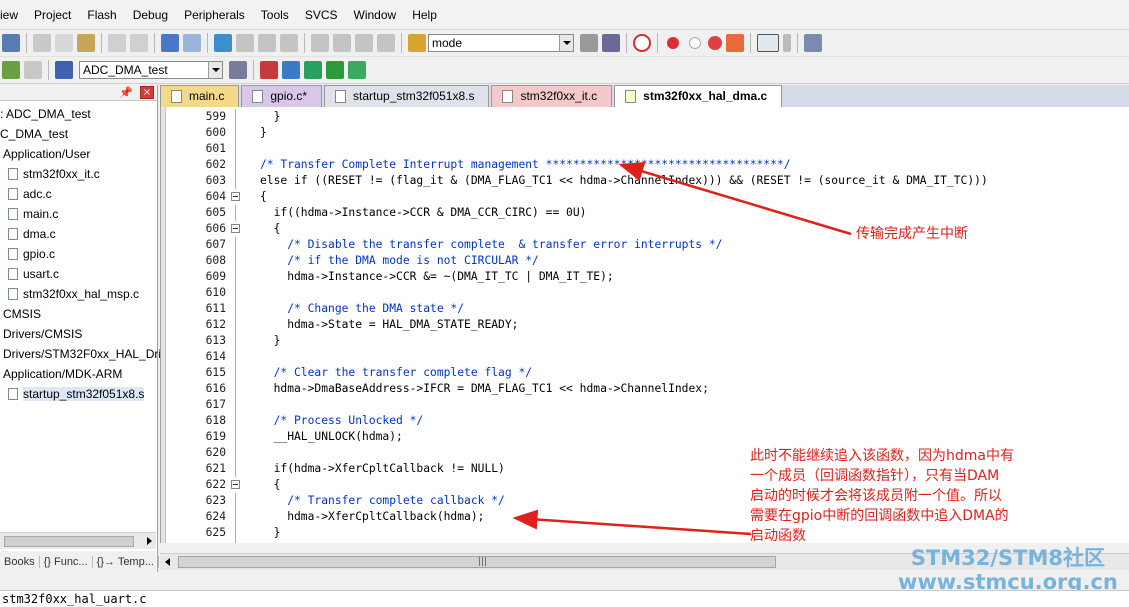  I want to click on project-group-item: : ADC_DMA_test, so click(78, 114).